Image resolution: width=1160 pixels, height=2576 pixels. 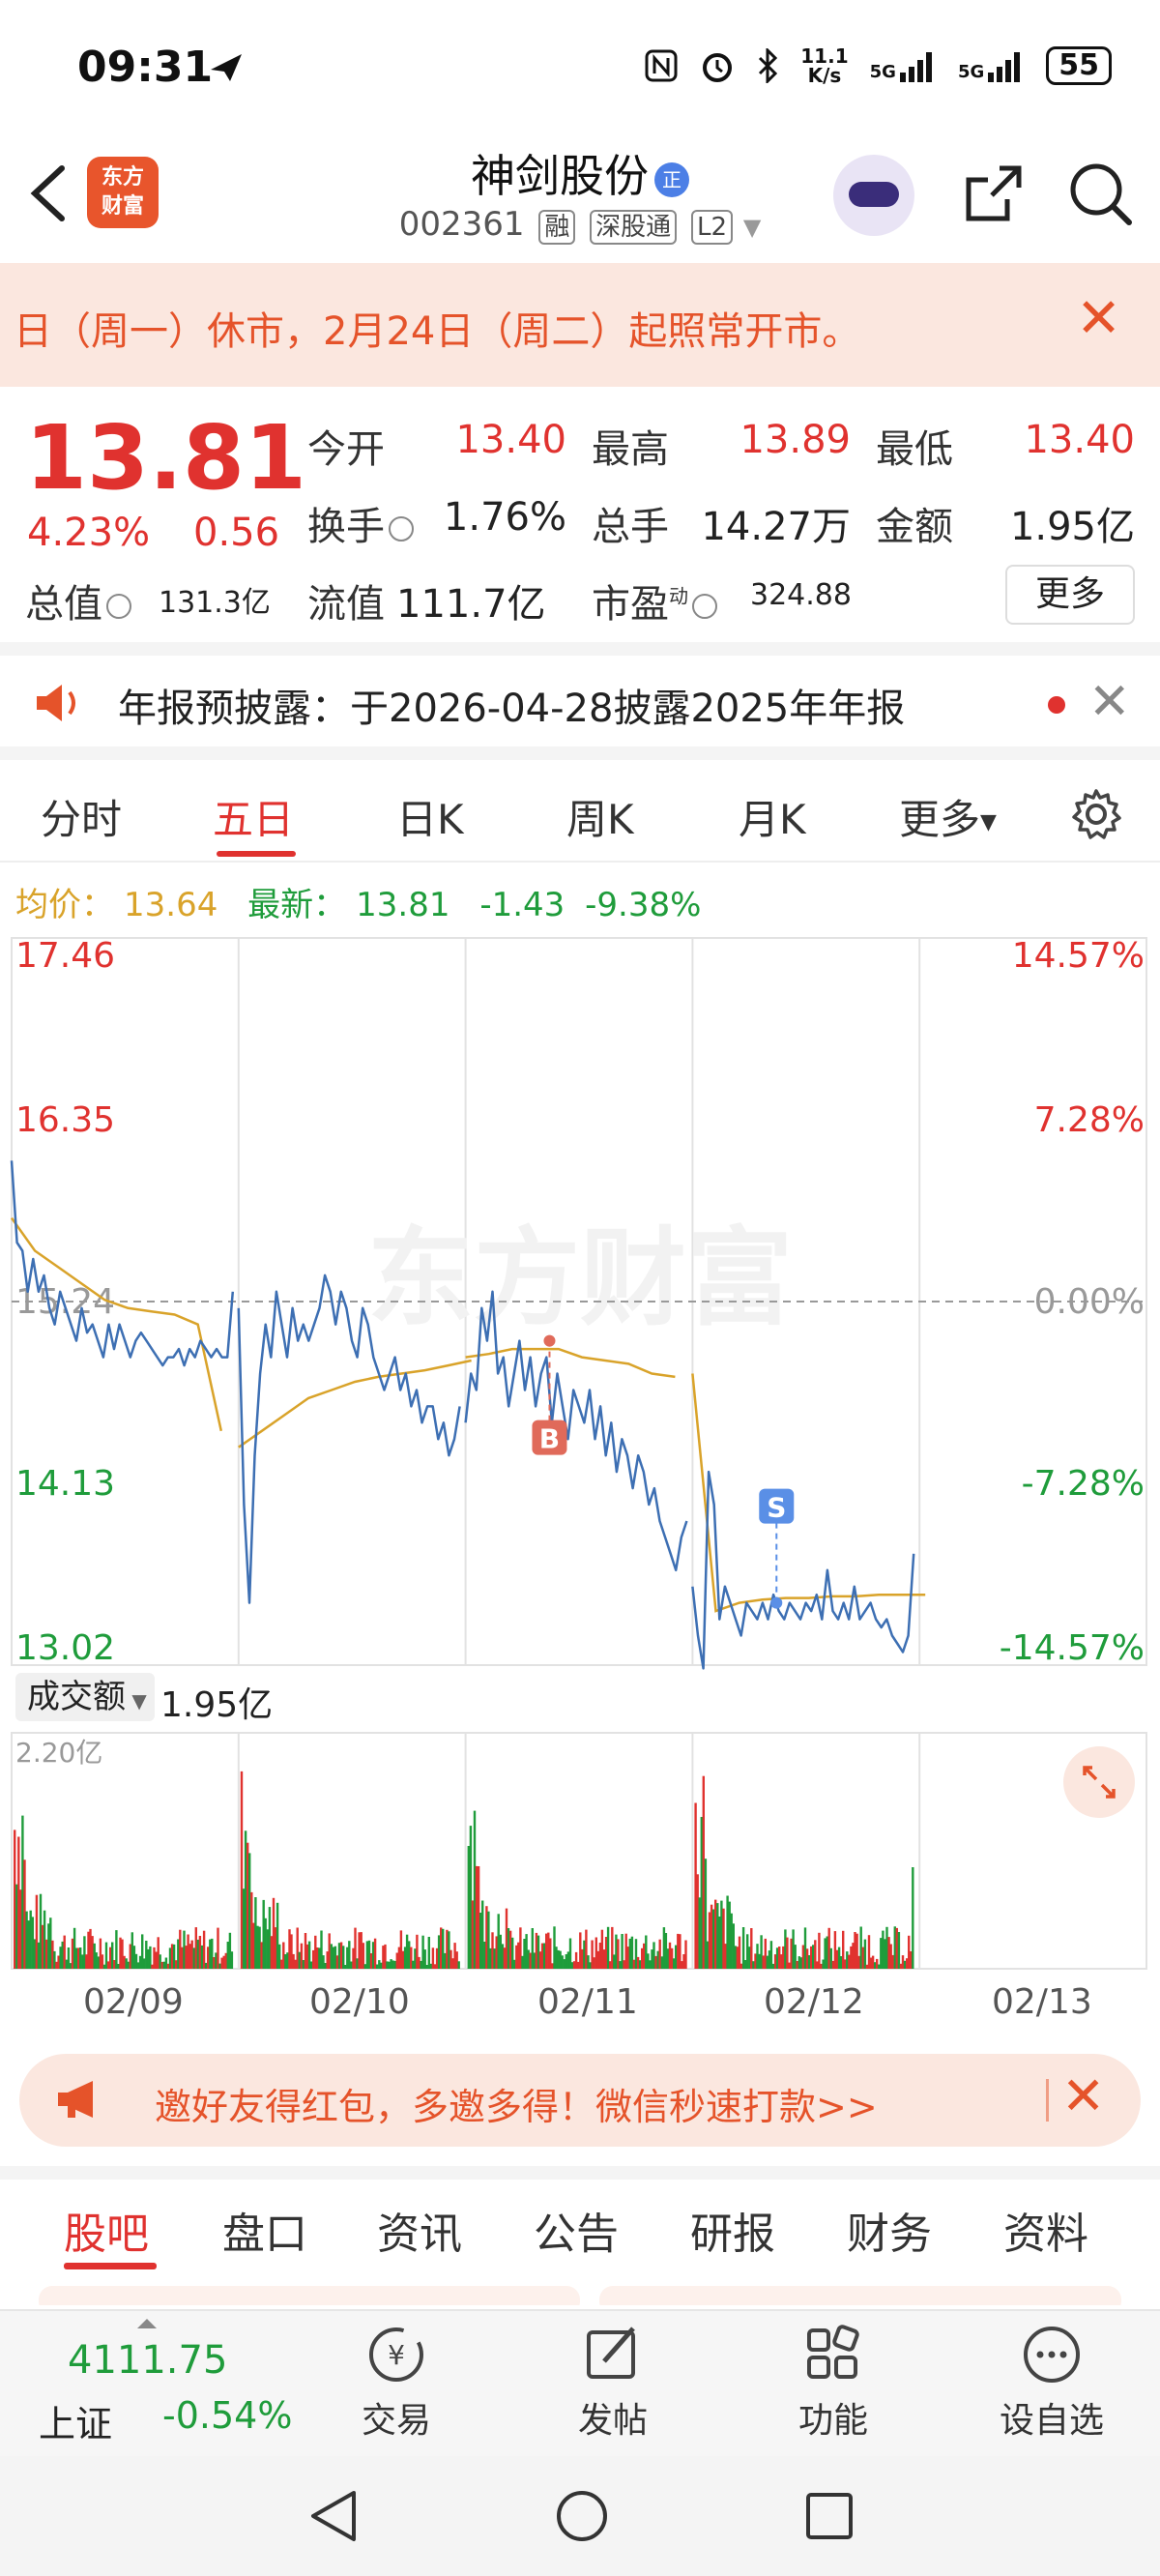 What do you see at coordinates (994, 193) in the screenshot?
I see `share-icon` at bounding box center [994, 193].